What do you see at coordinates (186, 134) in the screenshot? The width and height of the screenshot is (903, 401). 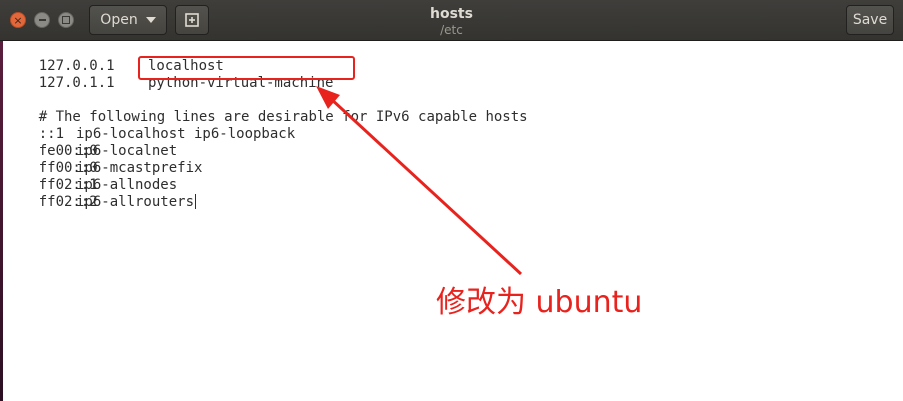 I see `hostname: ip6-localhost ip6-loopback` at bounding box center [186, 134].